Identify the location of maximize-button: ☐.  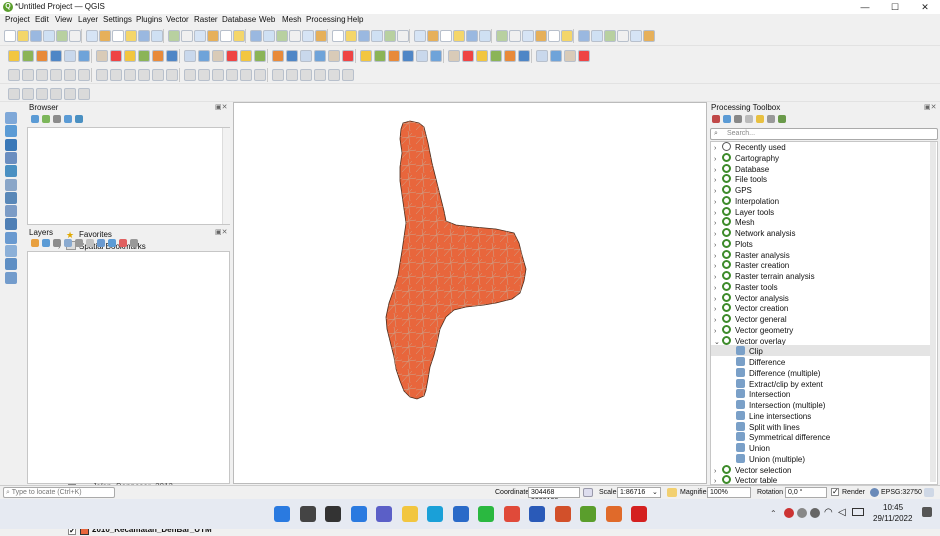
(895, 7).